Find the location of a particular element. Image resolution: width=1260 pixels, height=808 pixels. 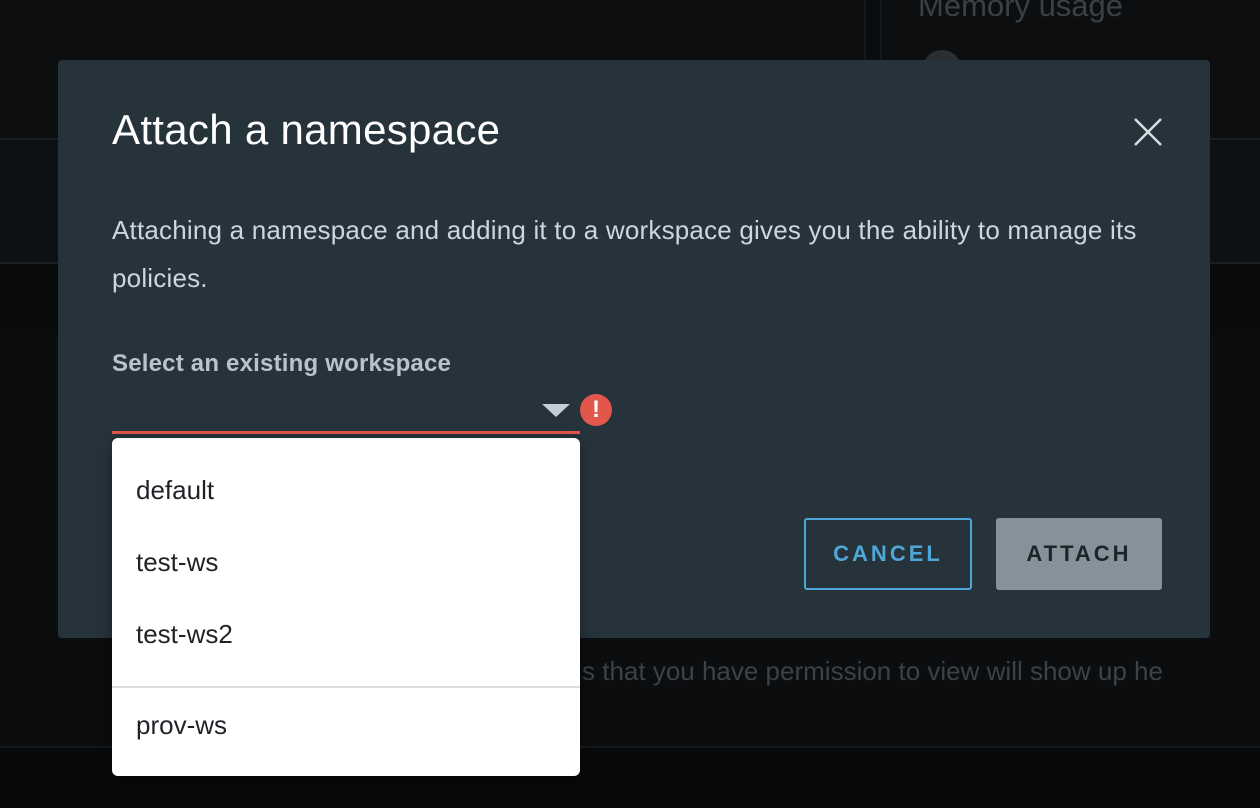

dropdown-option-test-ws: test-ws is located at coordinates (346, 562).